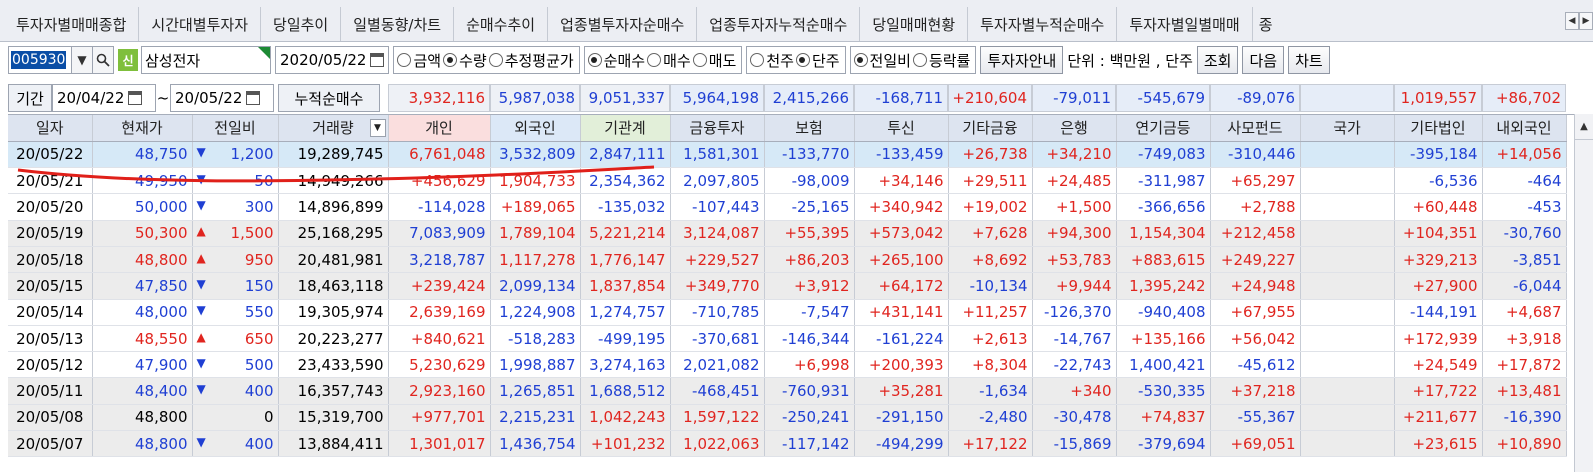 The width and height of the screenshot is (1593, 472). I want to click on investor-cell: +11,257, so click(990, 312).